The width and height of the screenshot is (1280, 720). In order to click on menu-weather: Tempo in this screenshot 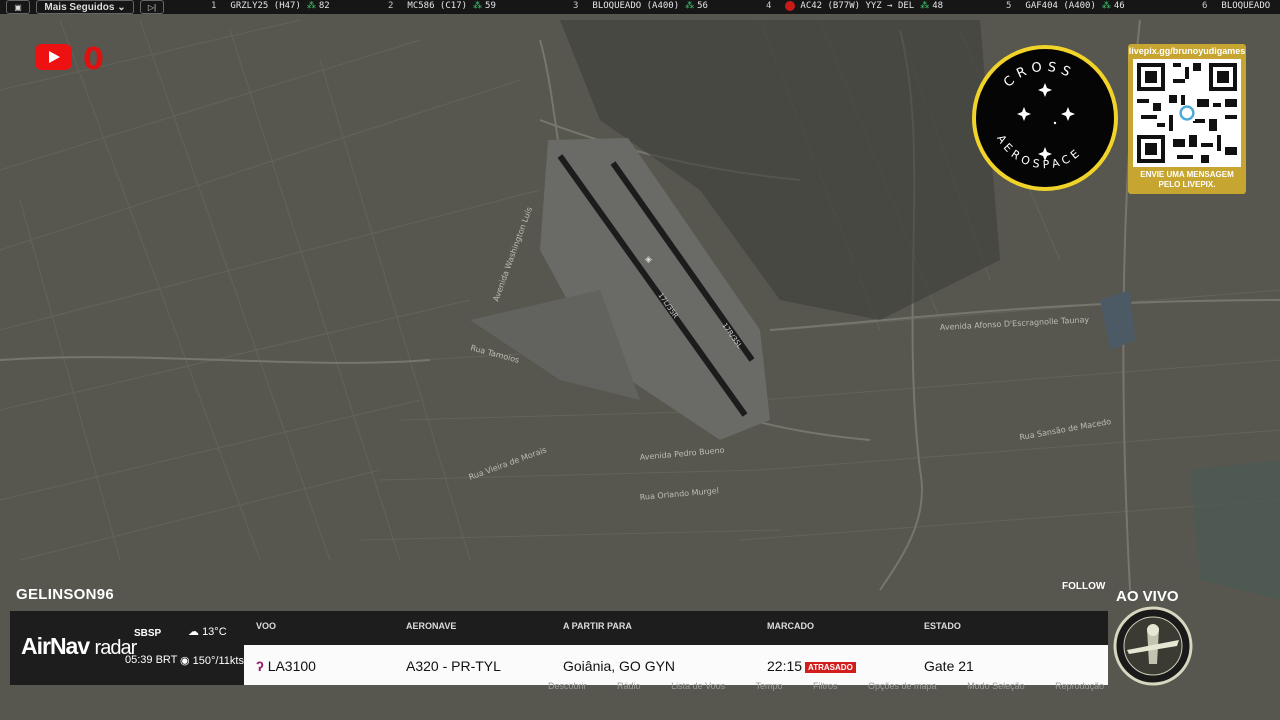, I will do `click(768, 686)`.